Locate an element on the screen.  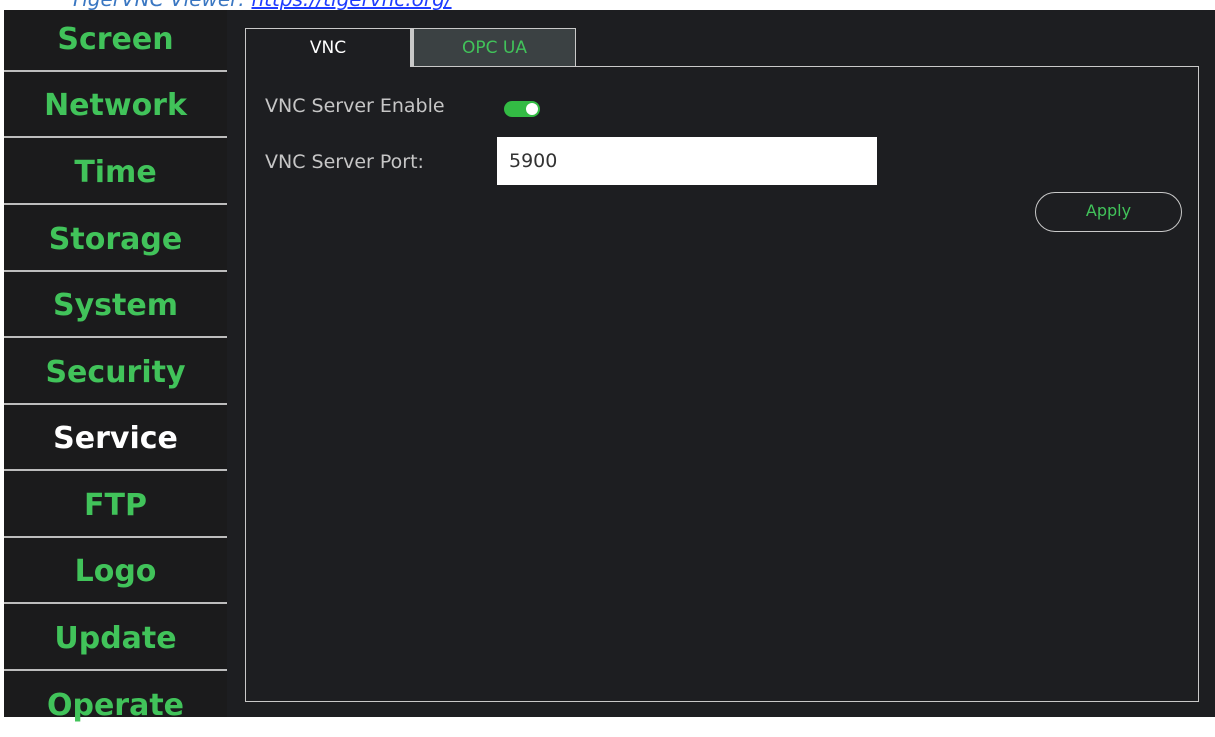
sidebar-item-update: Update is located at coordinates (115, 639).